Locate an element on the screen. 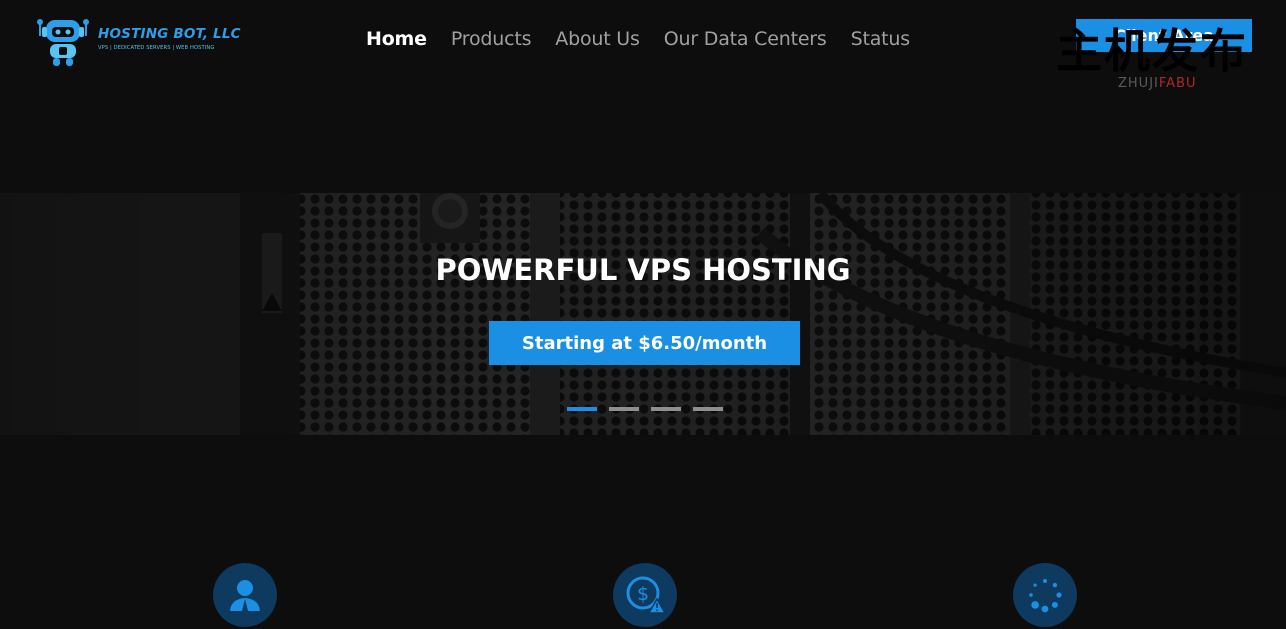 This screenshot has width=1286, height=629. feature-user-circle is located at coordinates (245, 595).